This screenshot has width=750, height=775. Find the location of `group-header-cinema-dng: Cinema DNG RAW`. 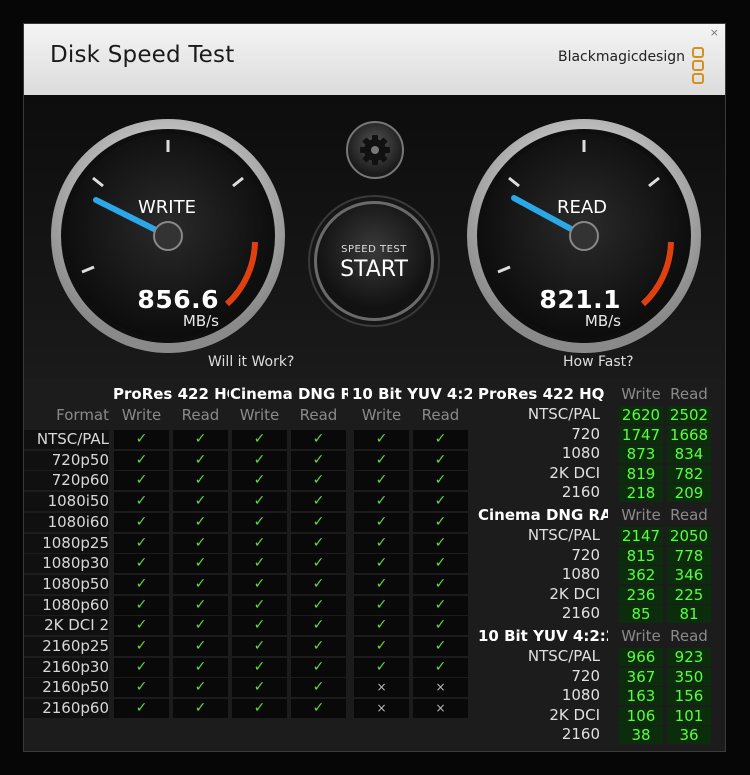

group-header-cinema-dng: Cinema DNG RAW is located at coordinates (289, 394).